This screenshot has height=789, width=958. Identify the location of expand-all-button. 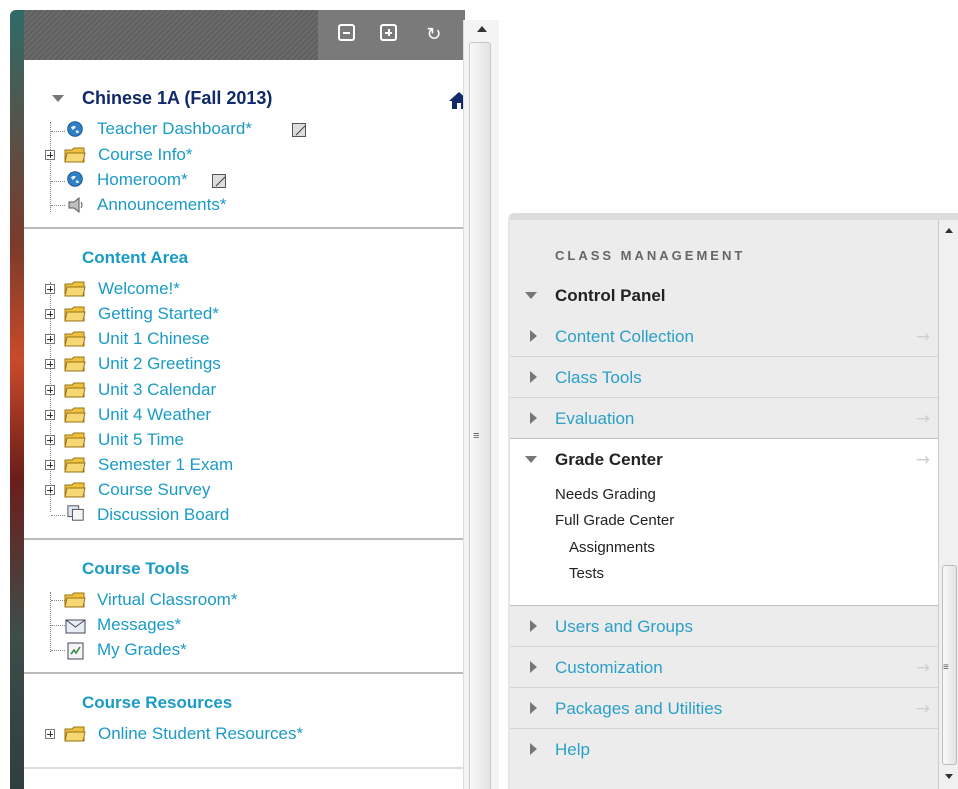
(391, 35).